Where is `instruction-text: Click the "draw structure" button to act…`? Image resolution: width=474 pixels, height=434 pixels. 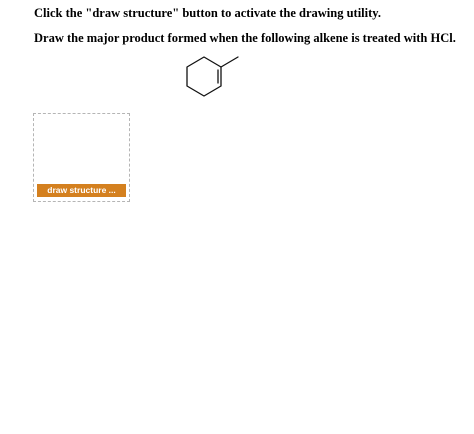 instruction-text: Click the "draw structure" button to act… is located at coordinates (207, 13).